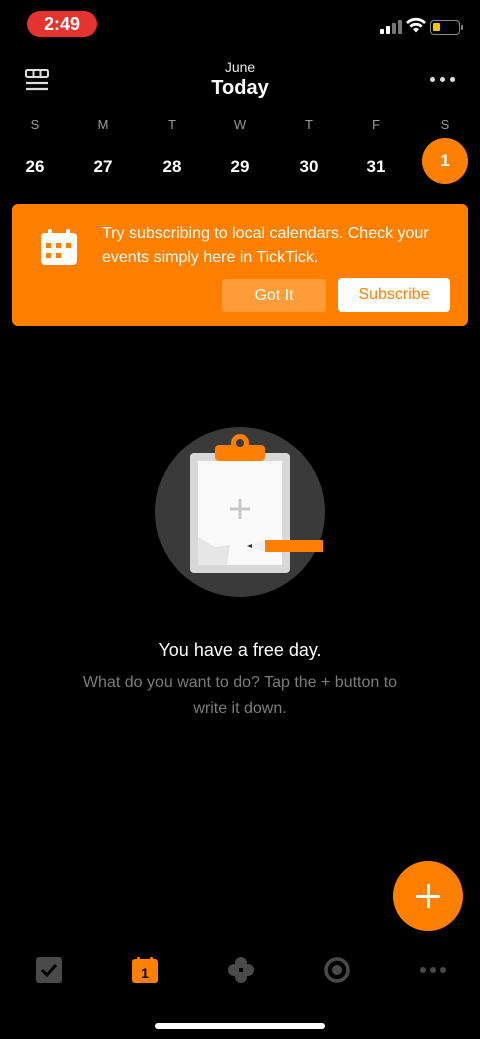 This screenshot has height=1039, width=480. I want to click on day-number: 30, so click(309, 166).